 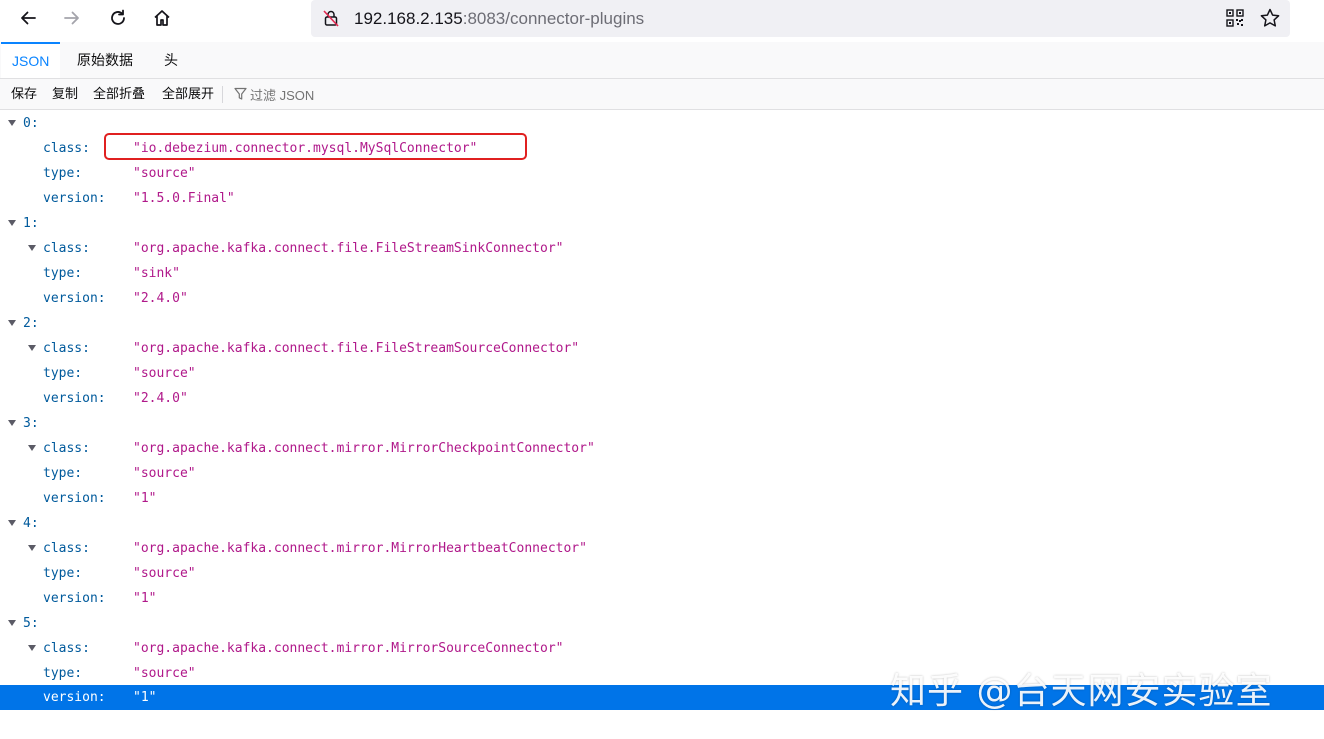 What do you see at coordinates (31, 523) in the screenshot?
I see `index-key: 4:` at bounding box center [31, 523].